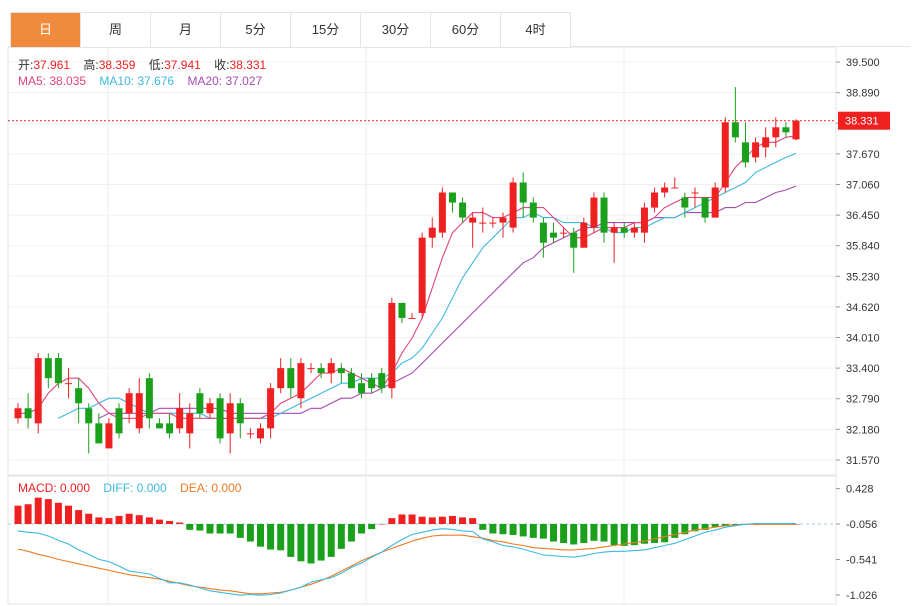 This screenshot has width=914, height=606. Describe the element at coordinates (863, 63) in the screenshot. I see `price-tick-label: 39.500` at that location.